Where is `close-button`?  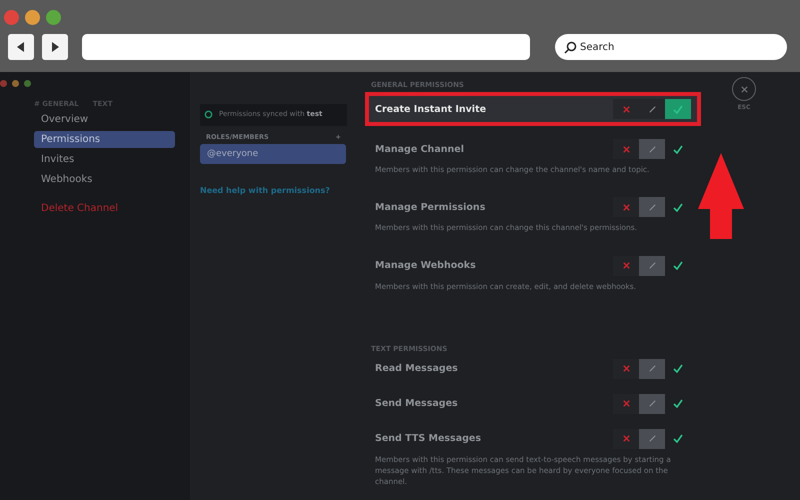 close-button is located at coordinates (744, 89).